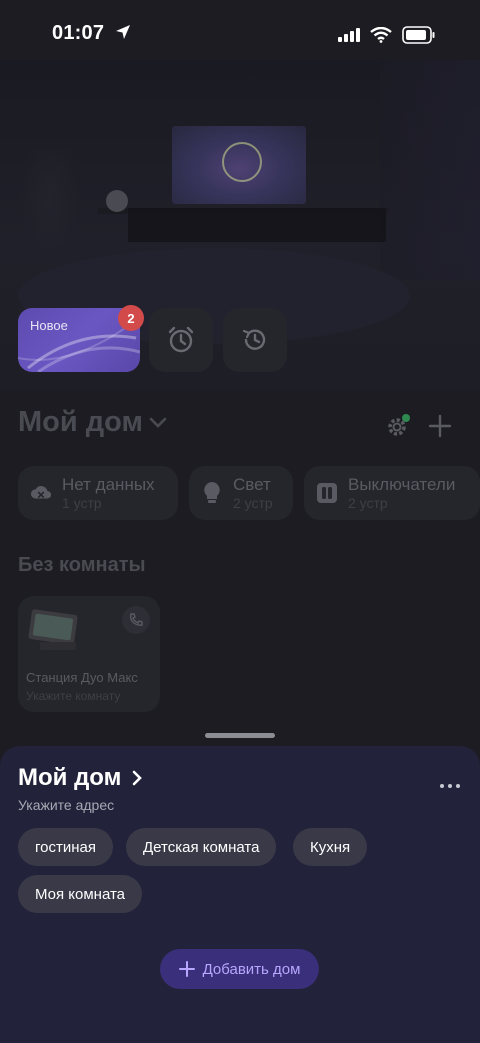  I want to click on phone-icon, so click(136, 619).